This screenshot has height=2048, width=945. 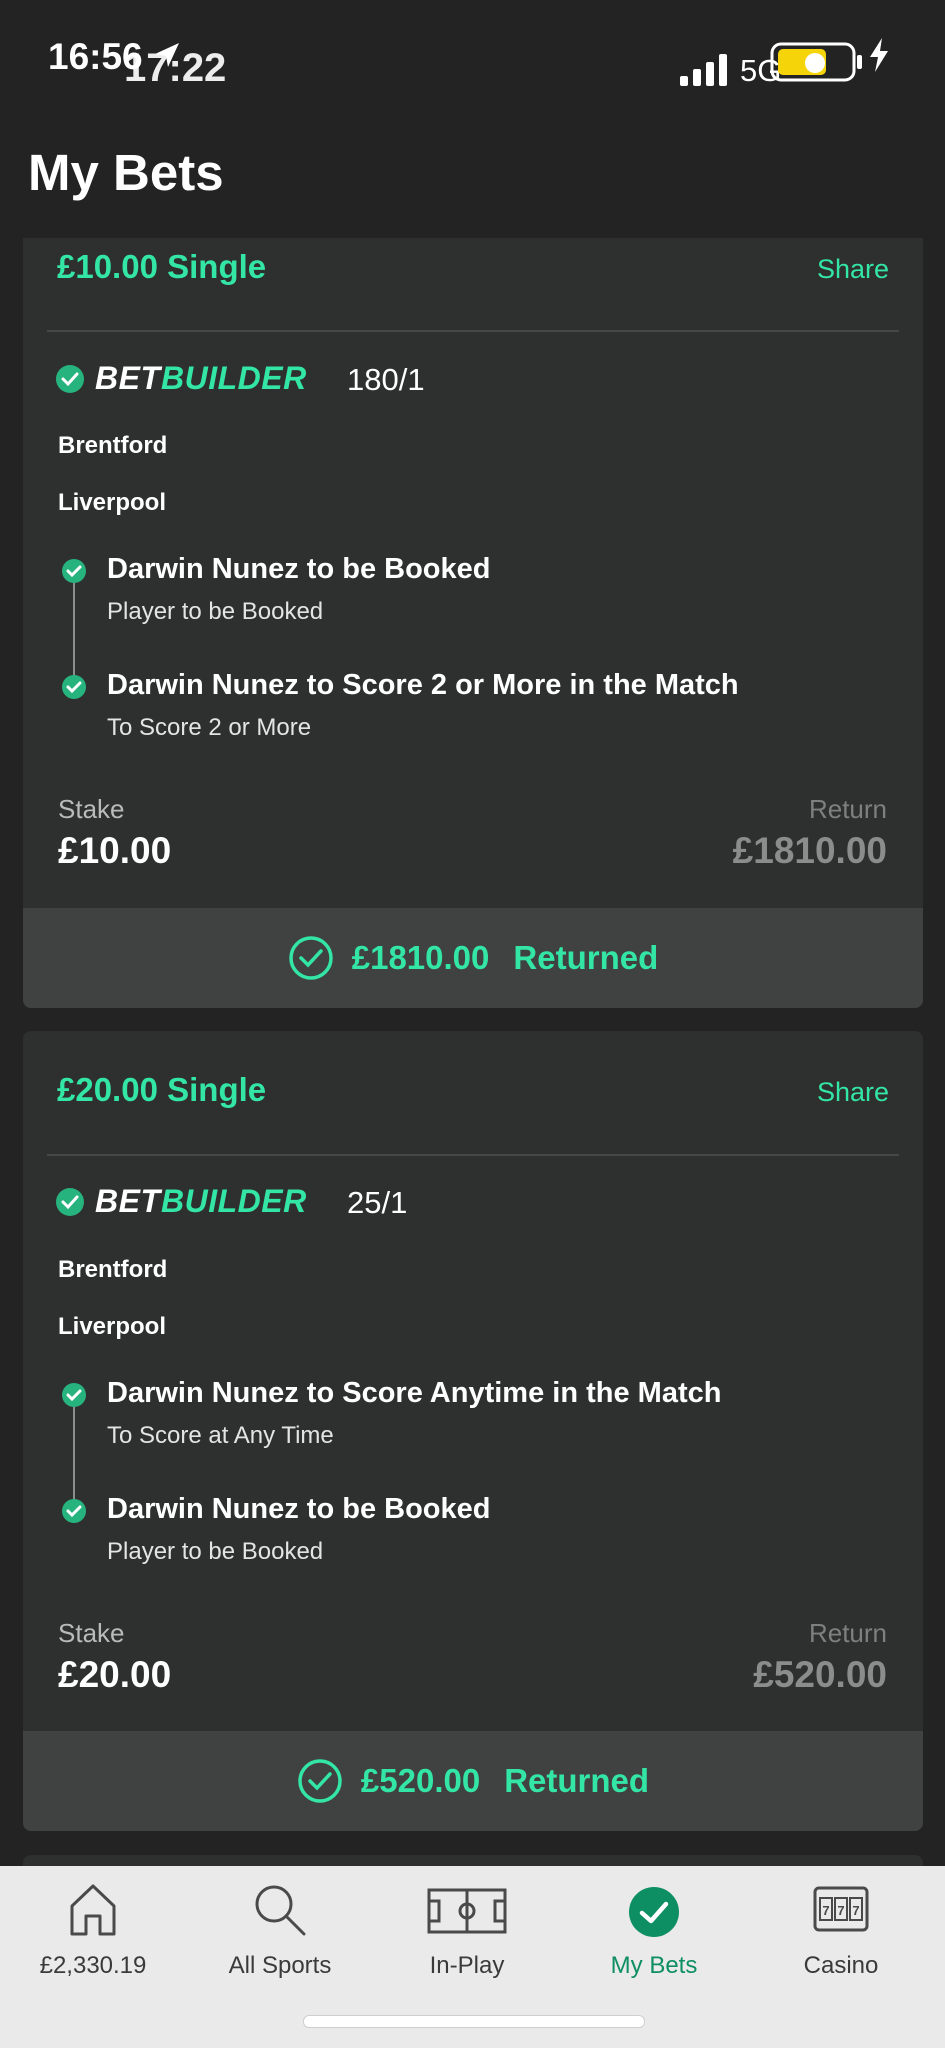 What do you see at coordinates (420, 957) in the screenshot?
I see `returned-amount: £1810.00` at bounding box center [420, 957].